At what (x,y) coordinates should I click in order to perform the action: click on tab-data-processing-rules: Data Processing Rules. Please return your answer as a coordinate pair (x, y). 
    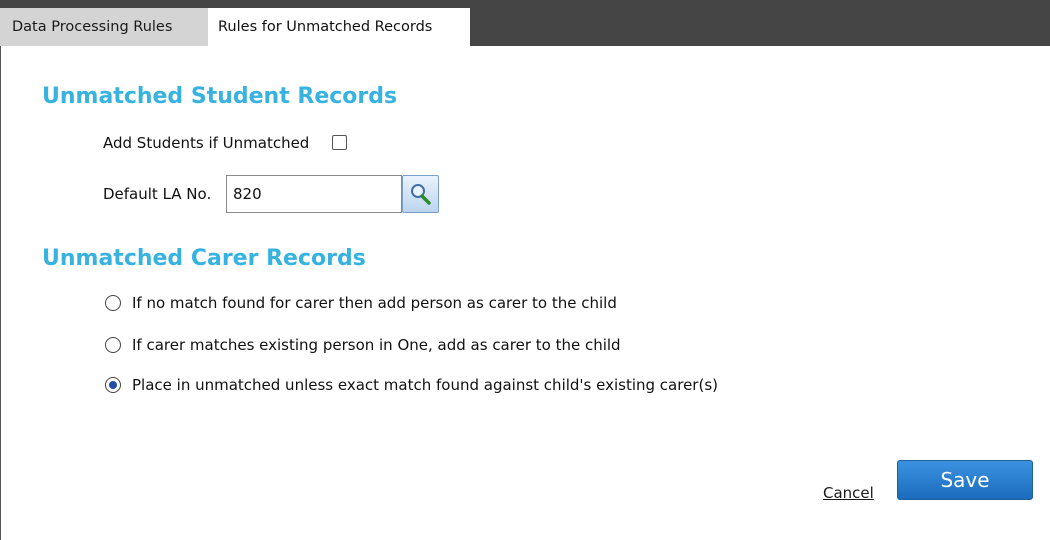
    Looking at the image, I should click on (104, 27).